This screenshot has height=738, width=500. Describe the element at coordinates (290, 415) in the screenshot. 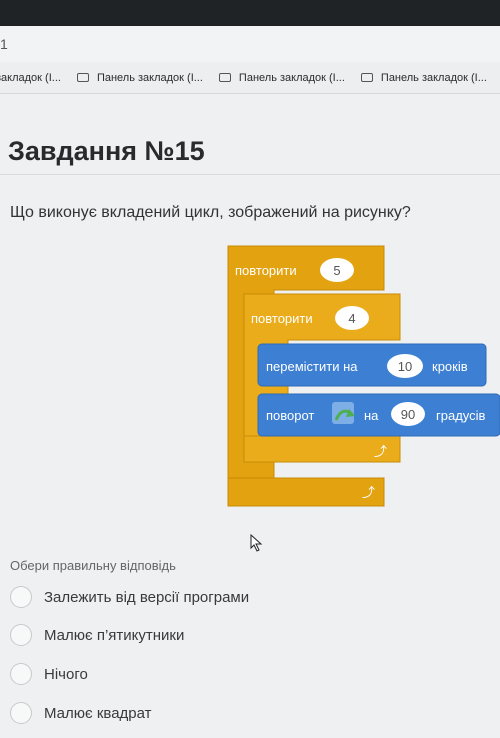

I see `turn-label: поворот` at that location.